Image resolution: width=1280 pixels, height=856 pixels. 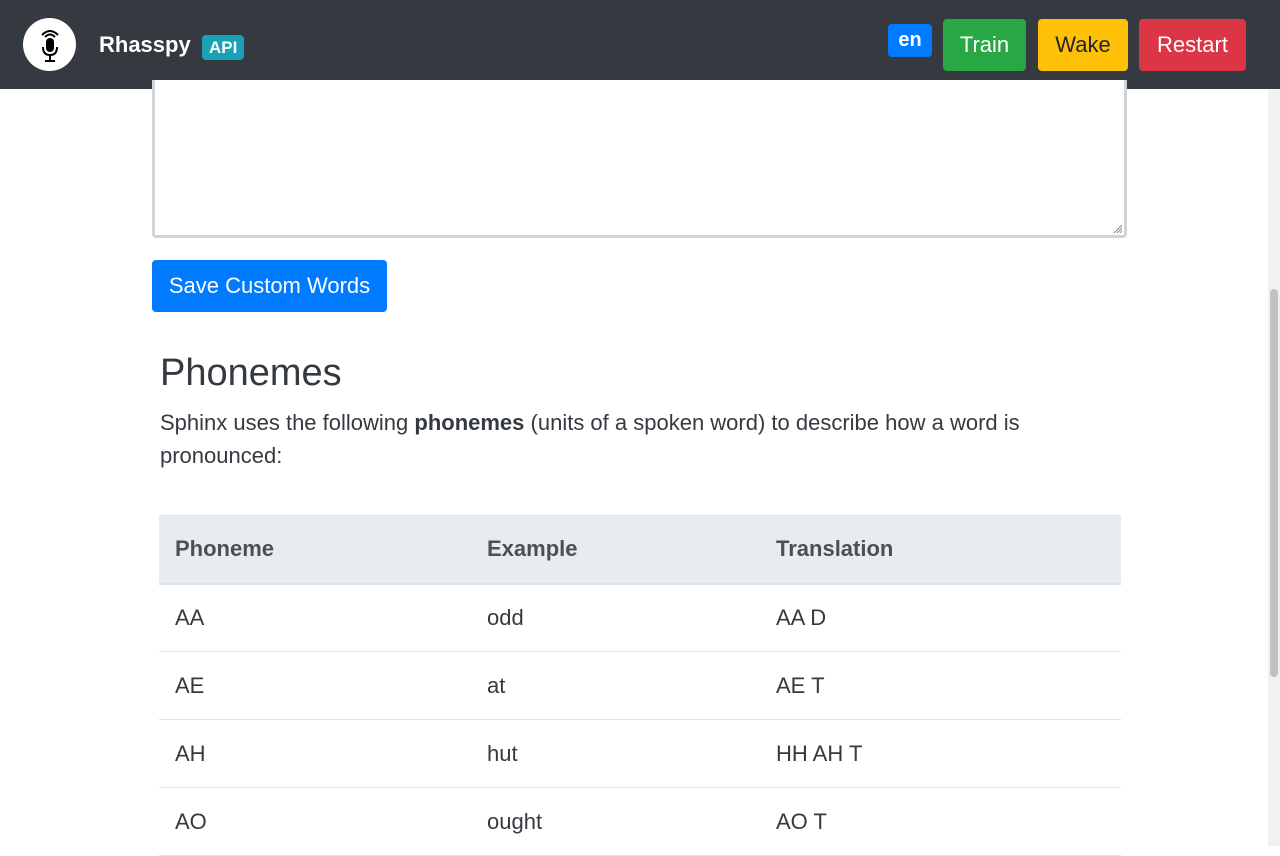 I want to click on table-row: AH hut HH AH T, so click(x=640, y=753).